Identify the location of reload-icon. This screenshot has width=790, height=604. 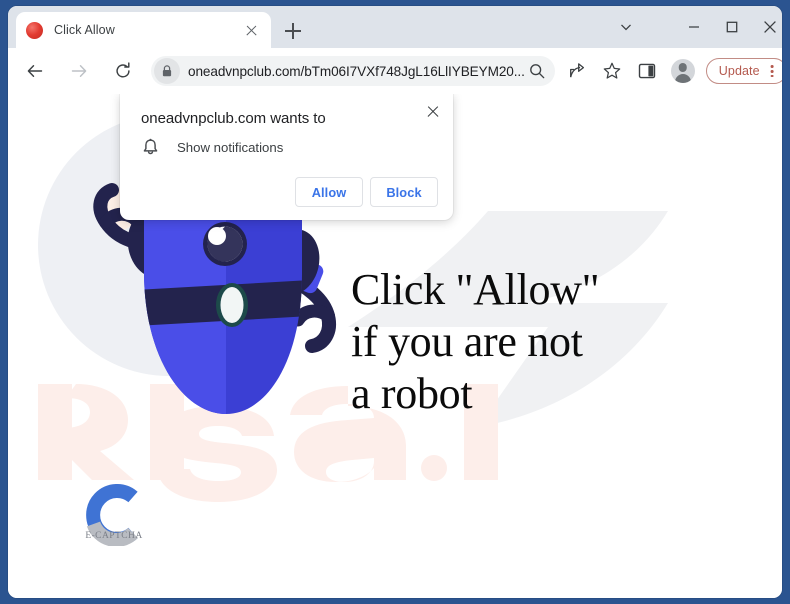
(123, 71).